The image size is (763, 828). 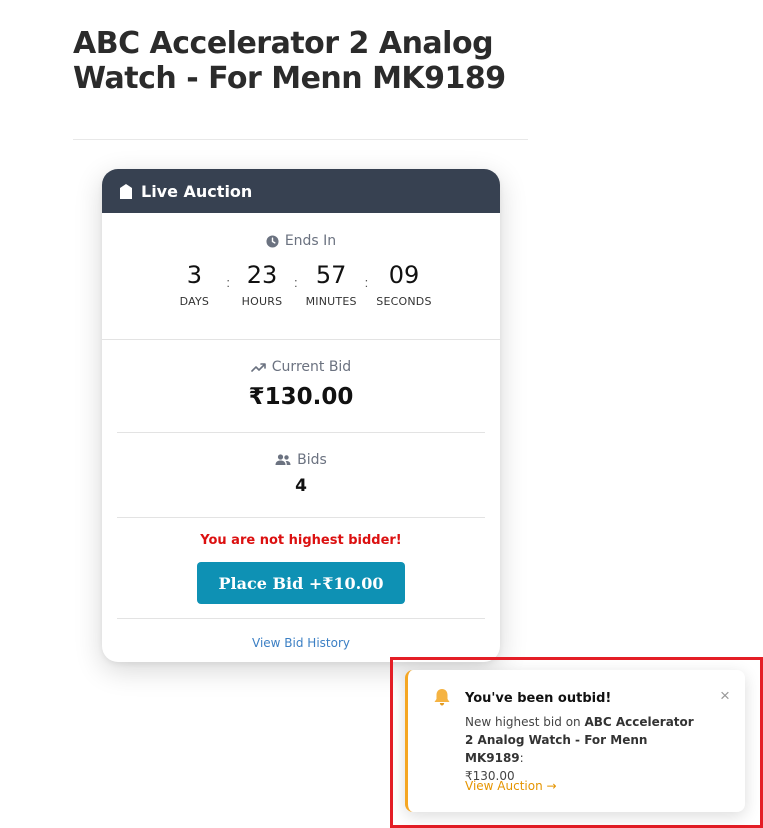 I want to click on countdown-hours-label: HOURS, so click(x=262, y=301).